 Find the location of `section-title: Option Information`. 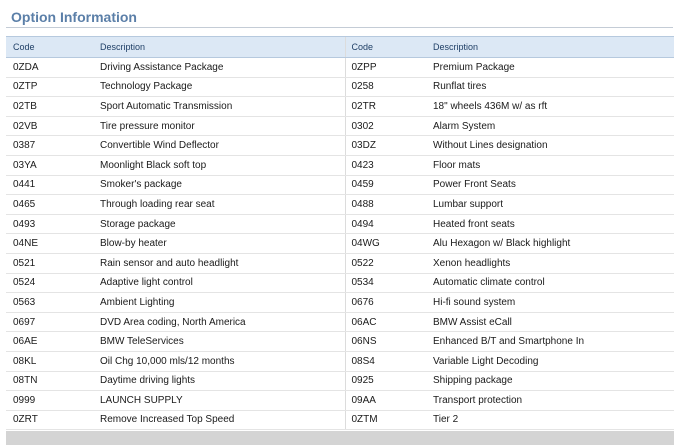

section-title: Option Information is located at coordinates (74, 17).